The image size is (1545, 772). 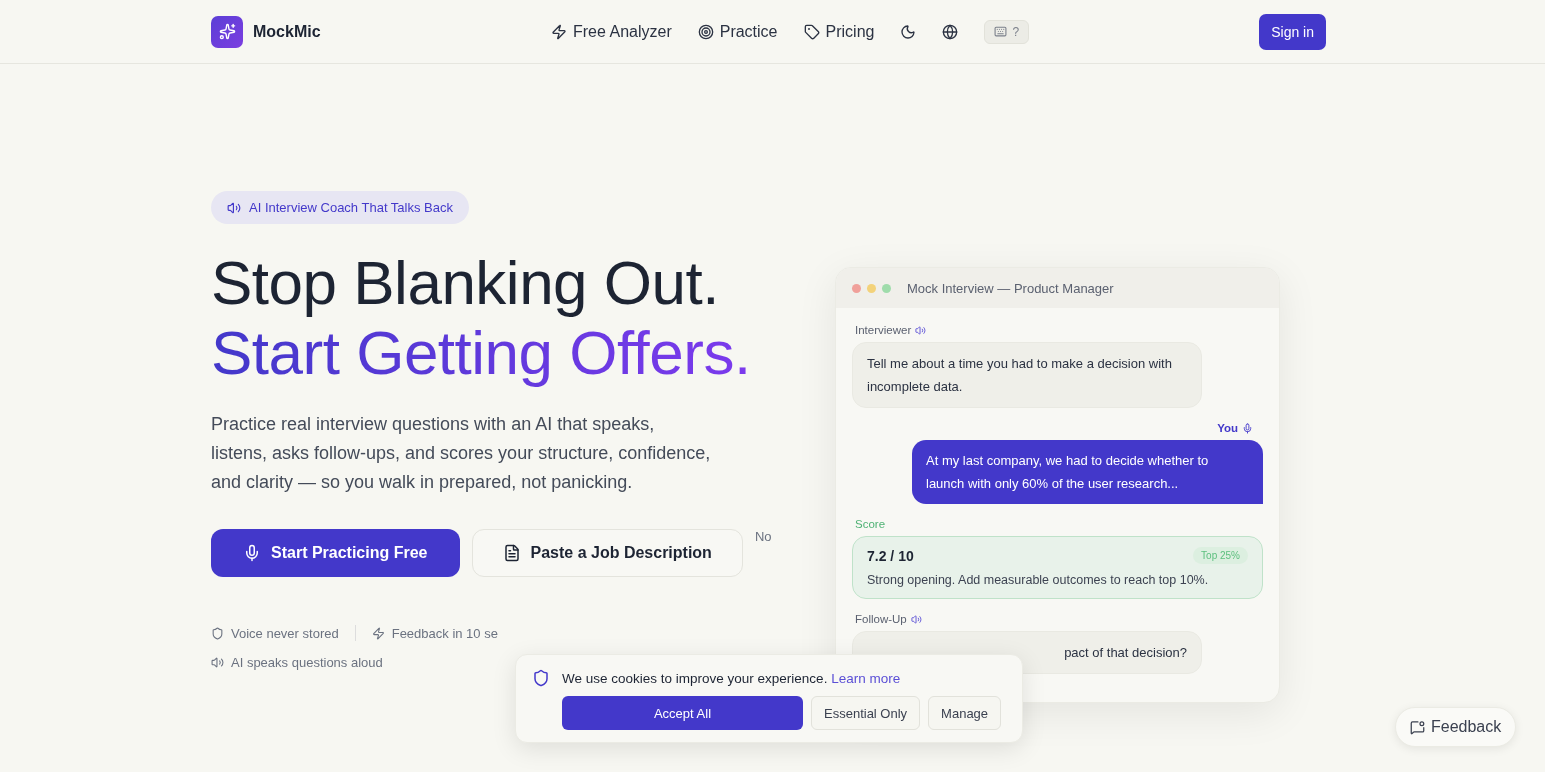 What do you see at coordinates (335, 553) in the screenshot?
I see `start-practicing-button: Start Practicing Free` at bounding box center [335, 553].